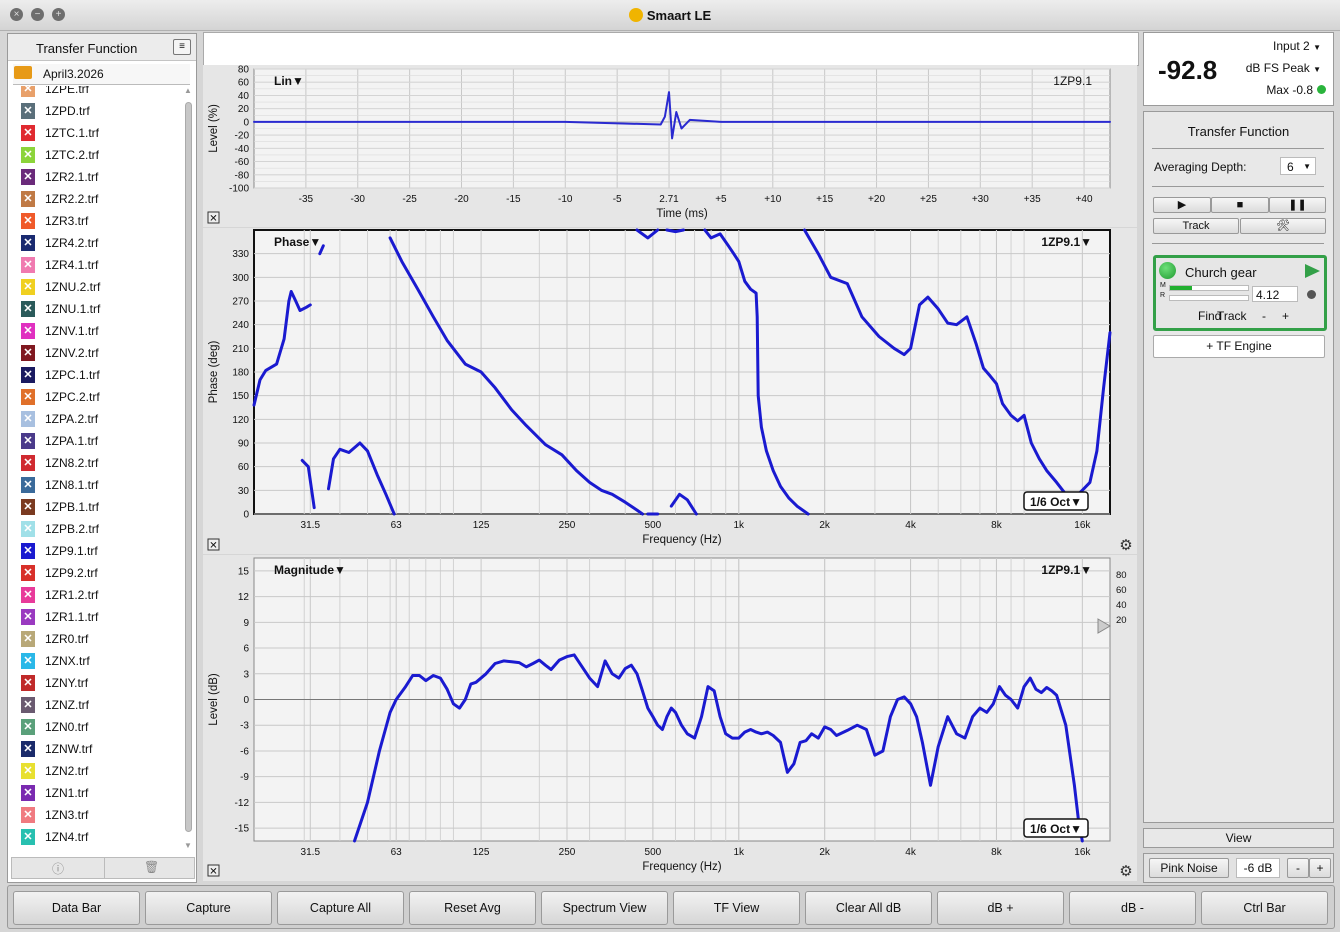 This screenshot has height=932, width=1340. I want to click on file-item: ✕ 1ZTC.2.trf, so click(97, 155).